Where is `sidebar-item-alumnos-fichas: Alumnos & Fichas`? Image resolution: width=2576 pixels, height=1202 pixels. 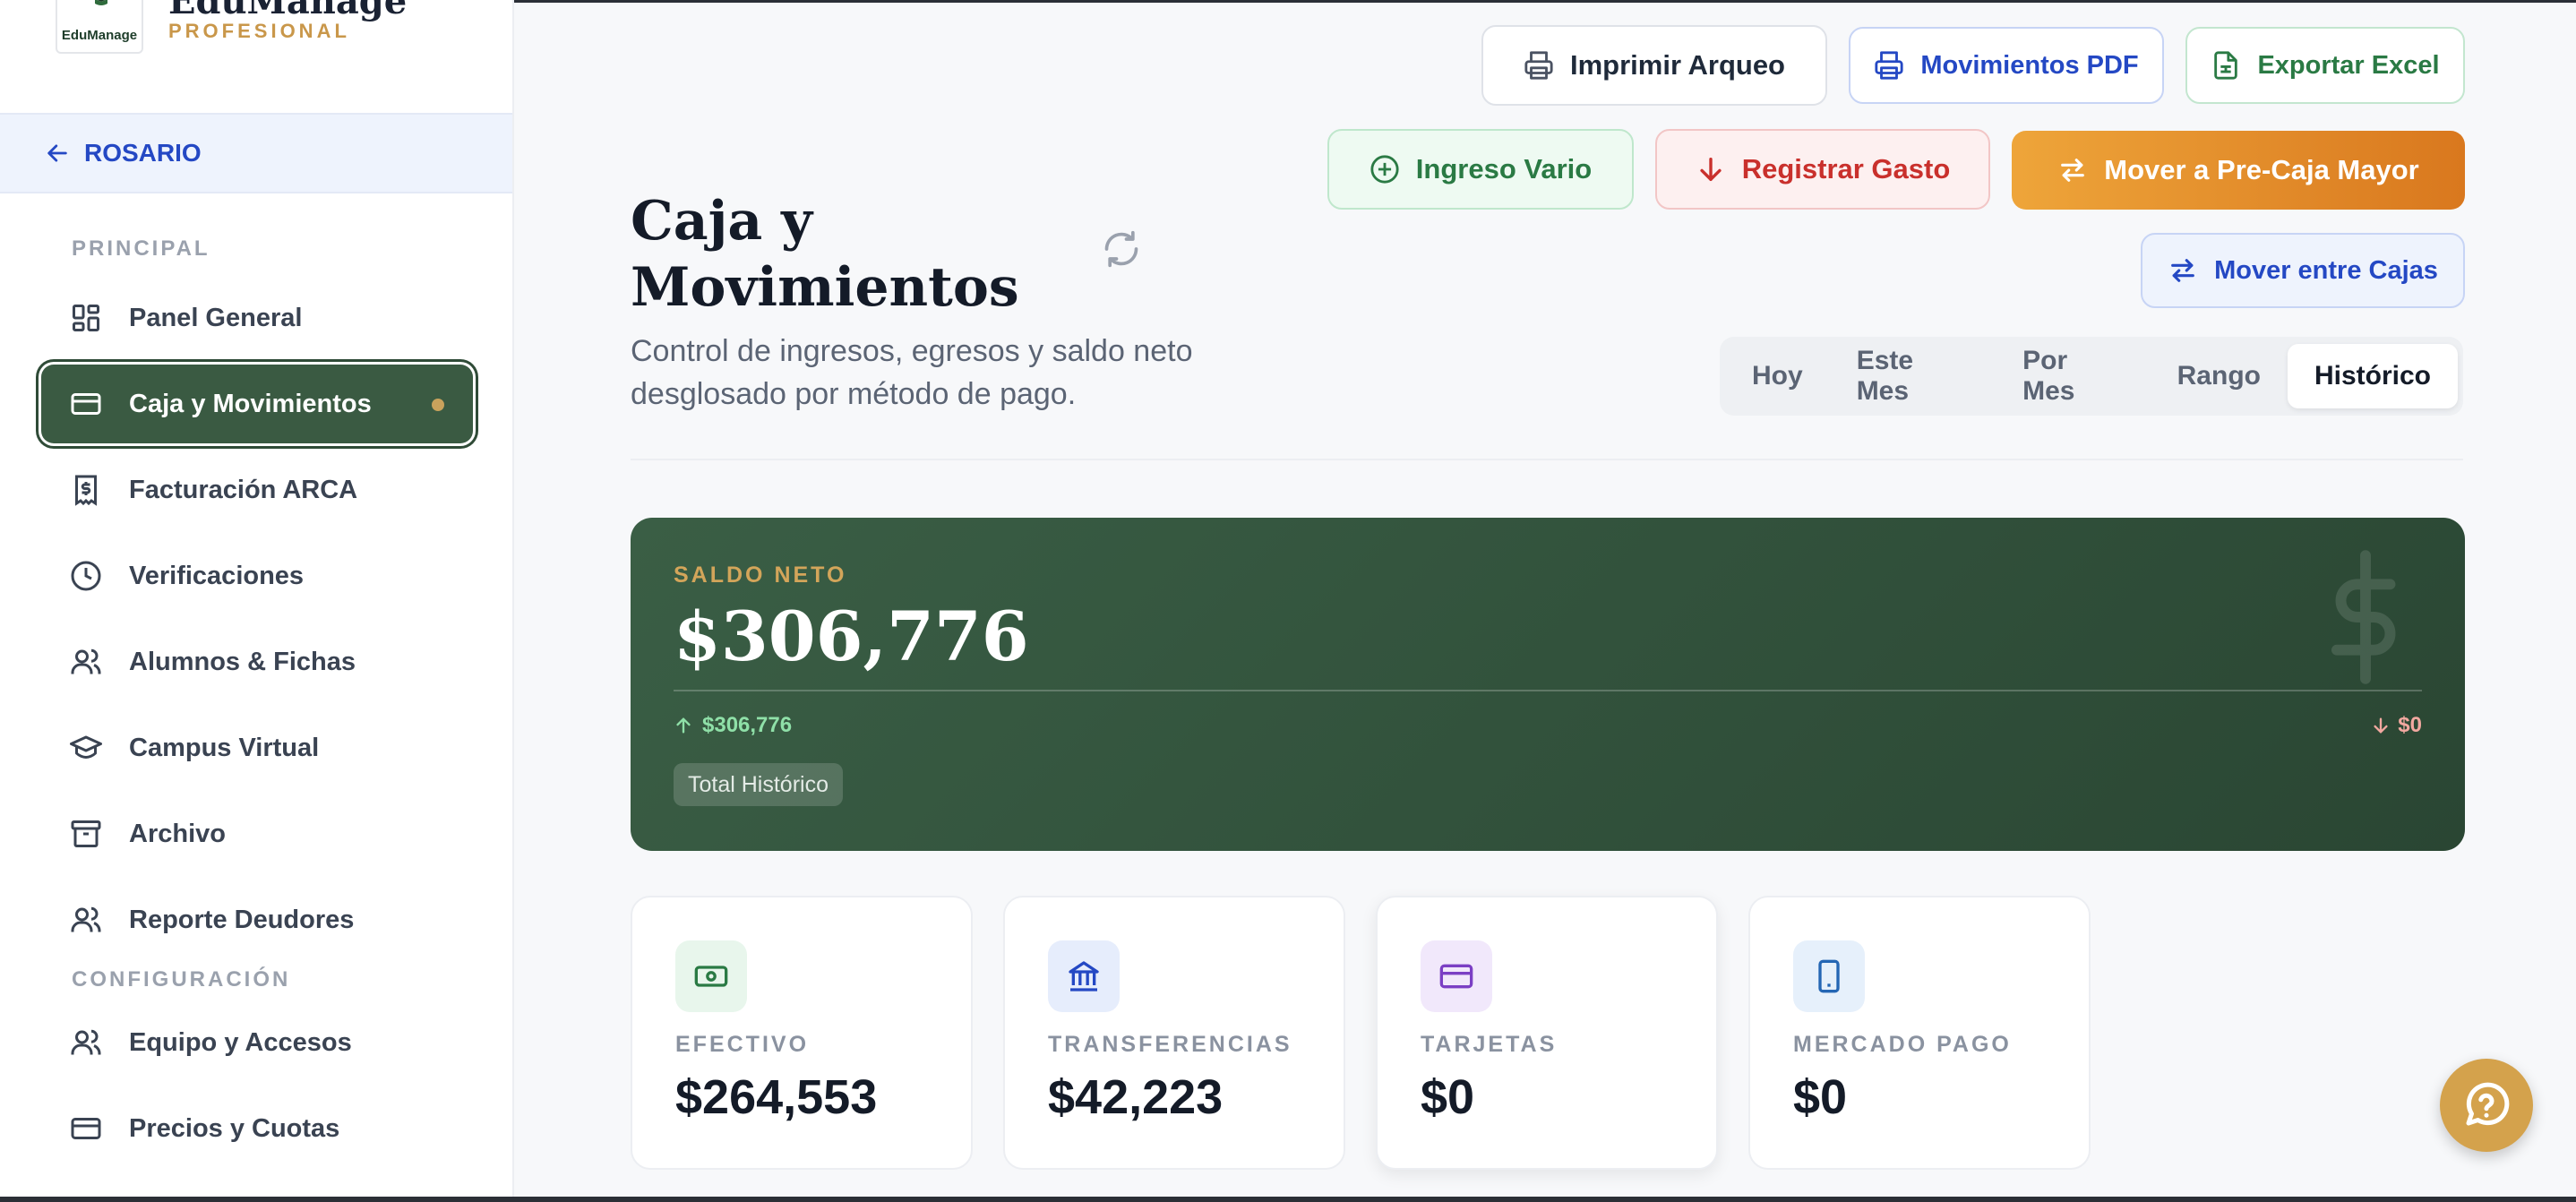 sidebar-item-alumnos-fichas: Alumnos & Fichas is located at coordinates (257, 661).